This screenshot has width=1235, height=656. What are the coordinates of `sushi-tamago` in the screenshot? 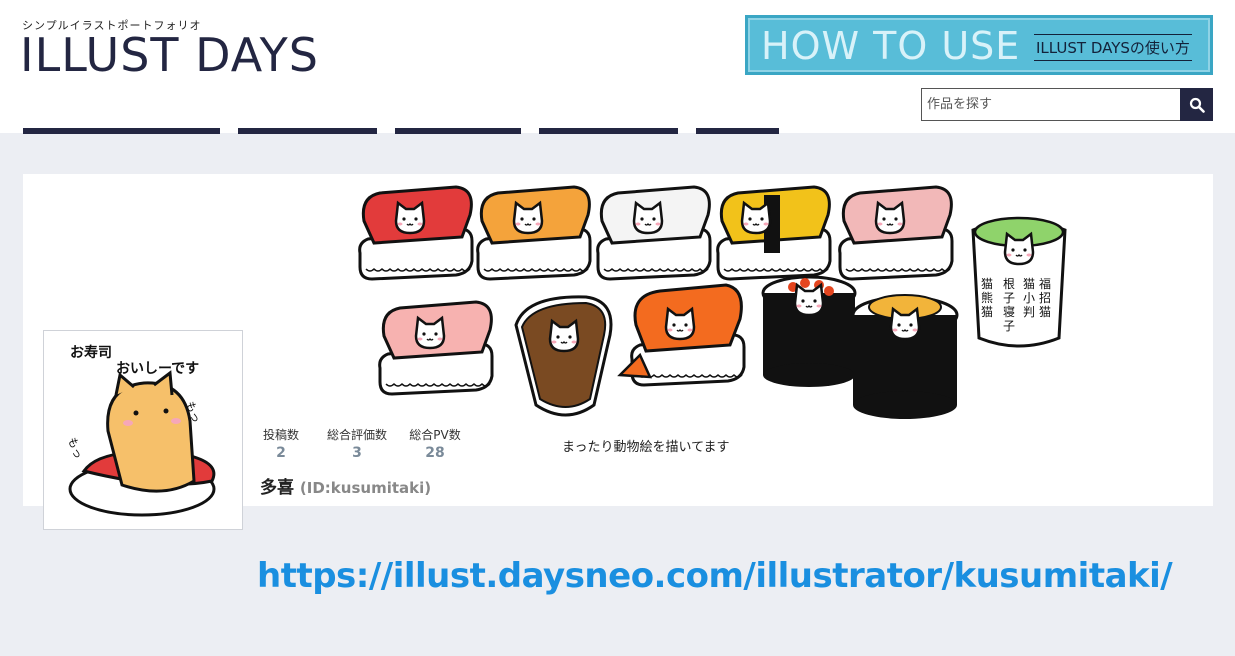 It's located at (774, 233).